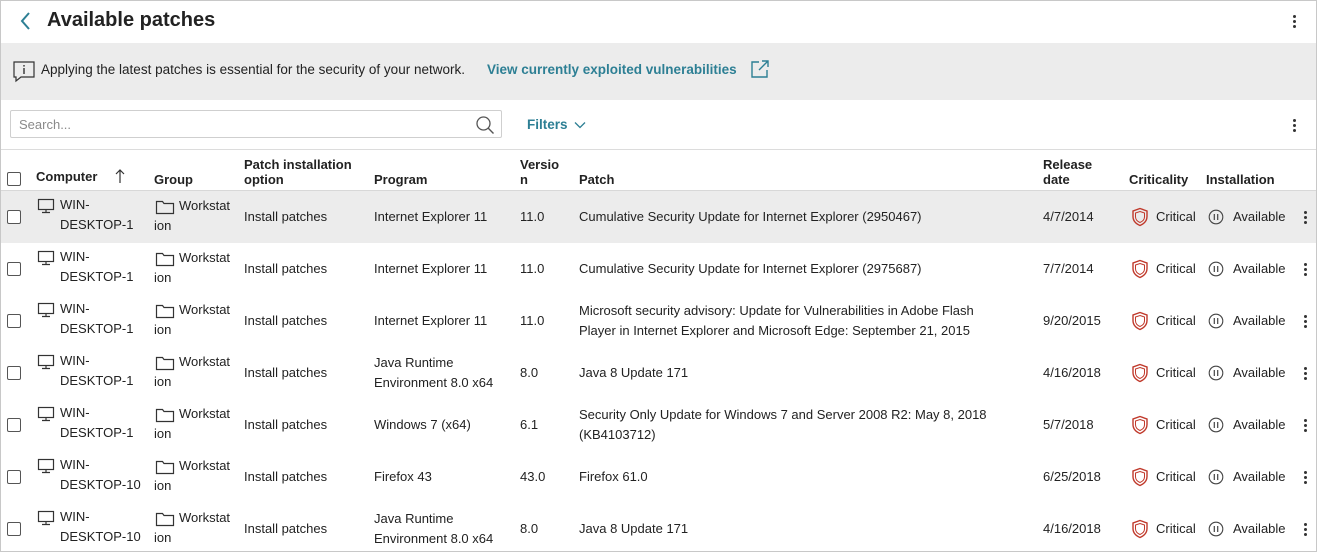 This screenshot has width=1317, height=552. Describe the element at coordinates (596, 179) in the screenshot. I see `column-patch: Patch` at that location.